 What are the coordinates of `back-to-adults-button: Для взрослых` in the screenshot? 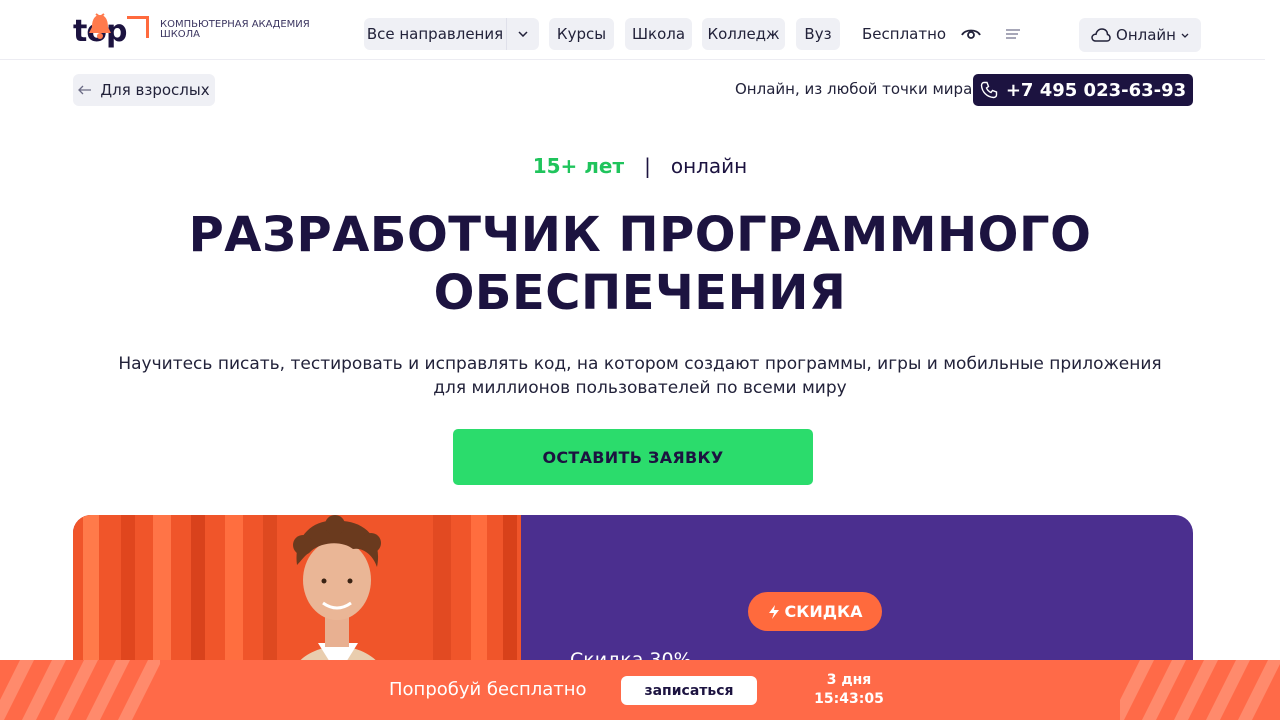 It's located at (144, 90).